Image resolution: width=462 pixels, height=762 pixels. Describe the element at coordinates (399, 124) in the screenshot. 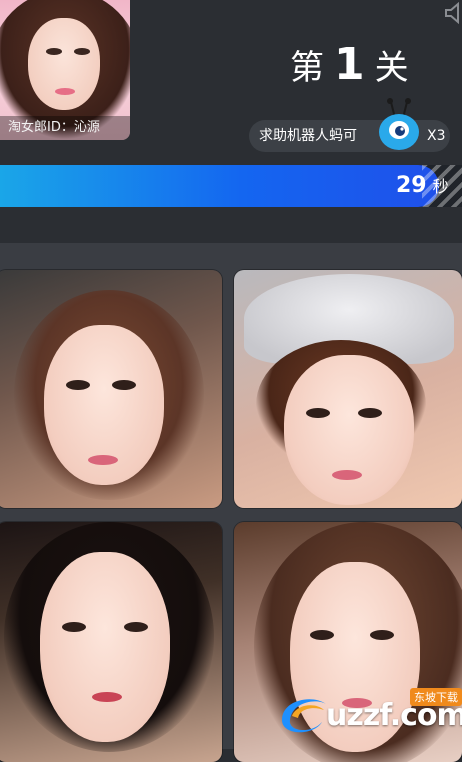

I see `robot-icon` at that location.